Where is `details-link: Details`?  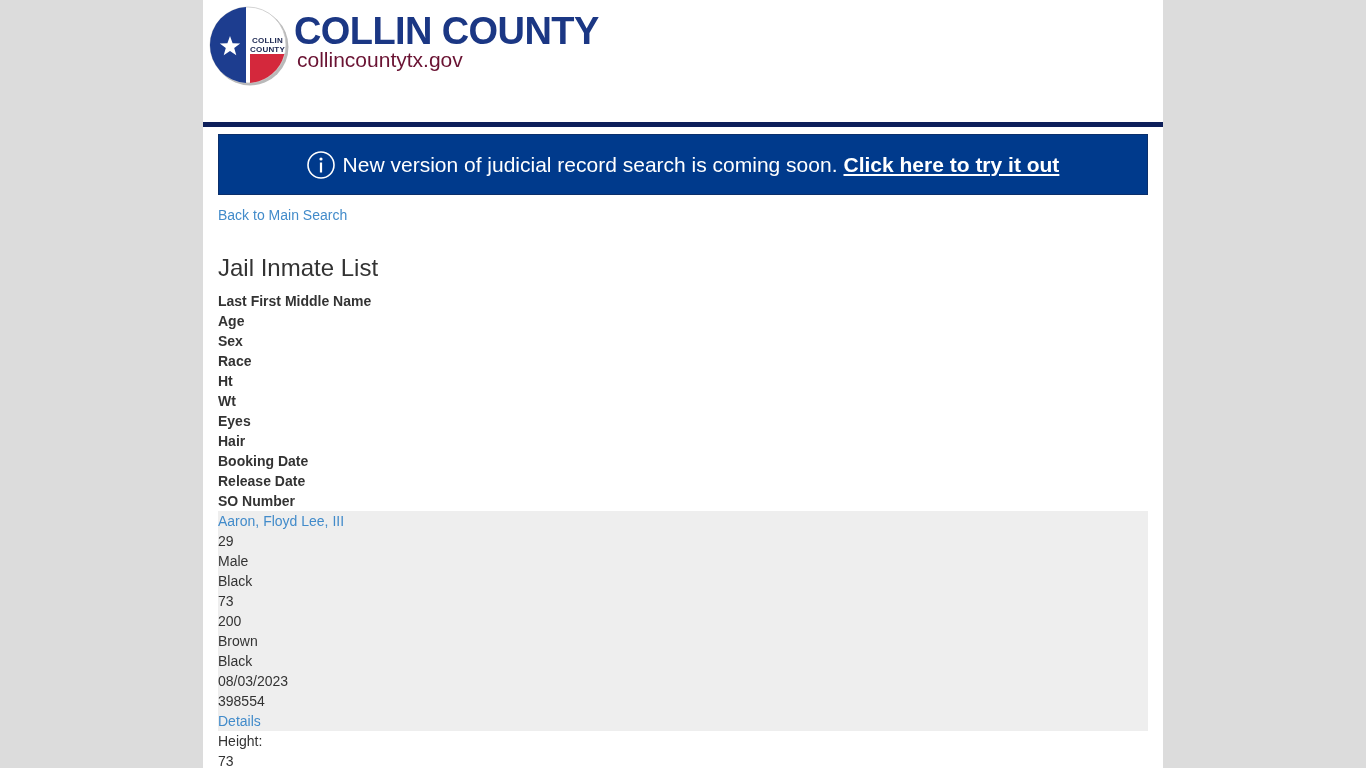 details-link: Details is located at coordinates (239, 721).